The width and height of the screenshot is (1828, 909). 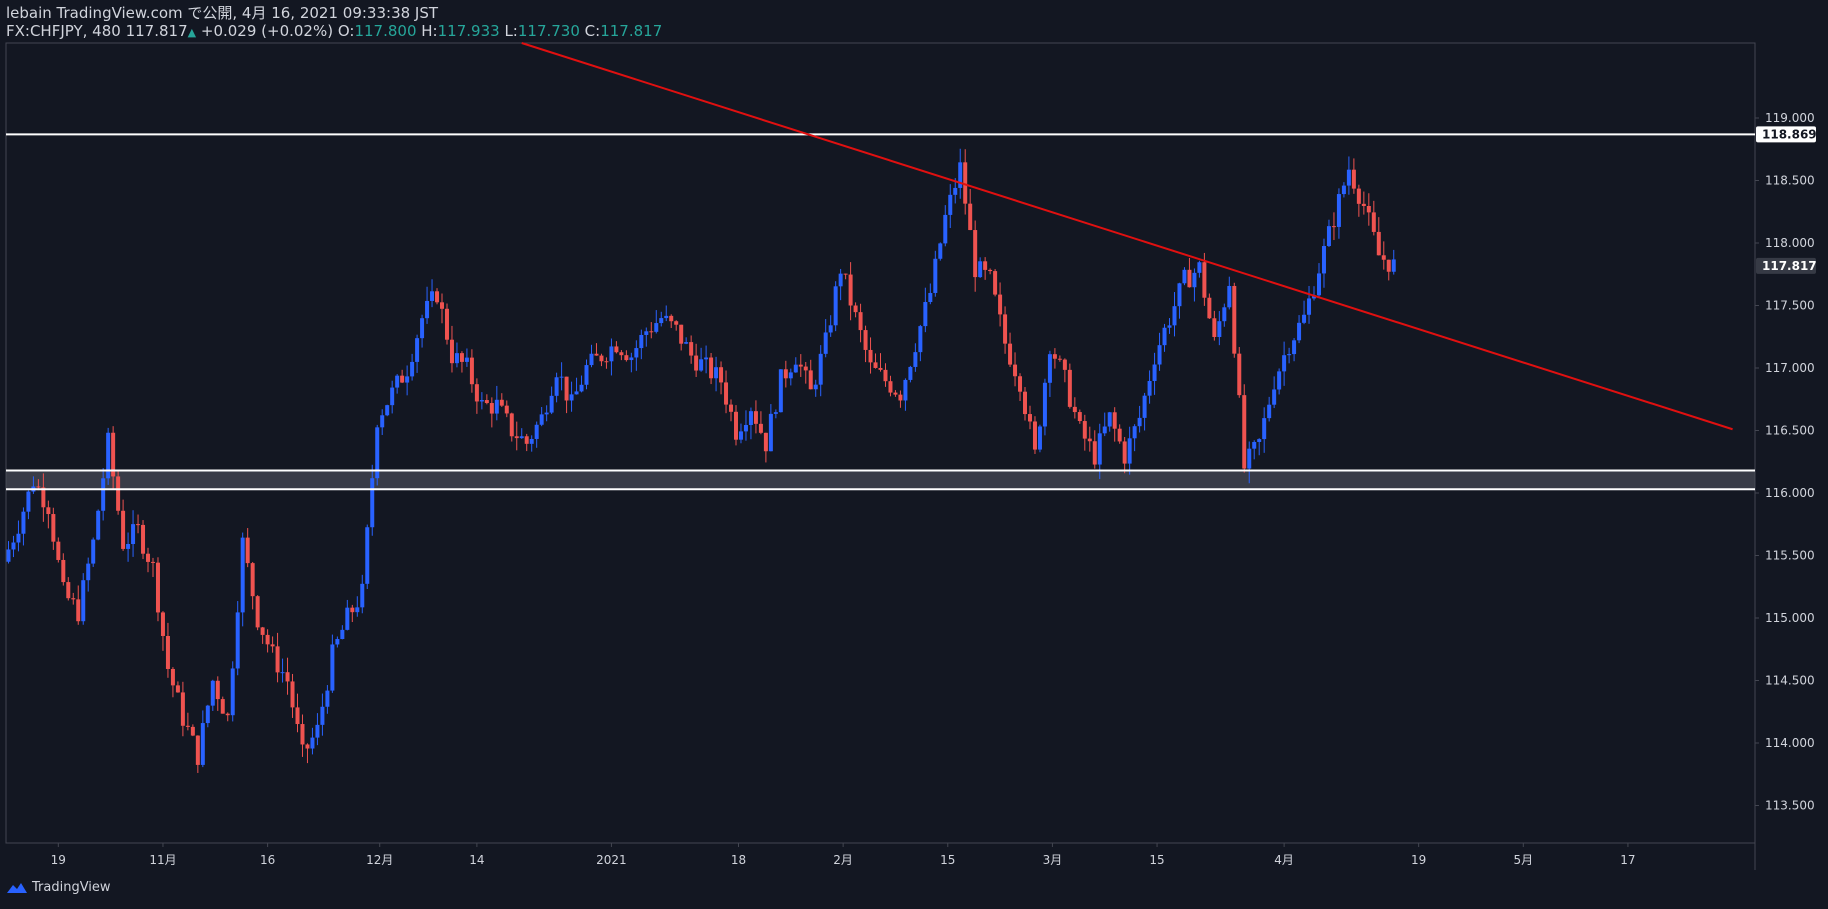 I want to click on y-tick-label: 116.500, so click(x=1790, y=431).